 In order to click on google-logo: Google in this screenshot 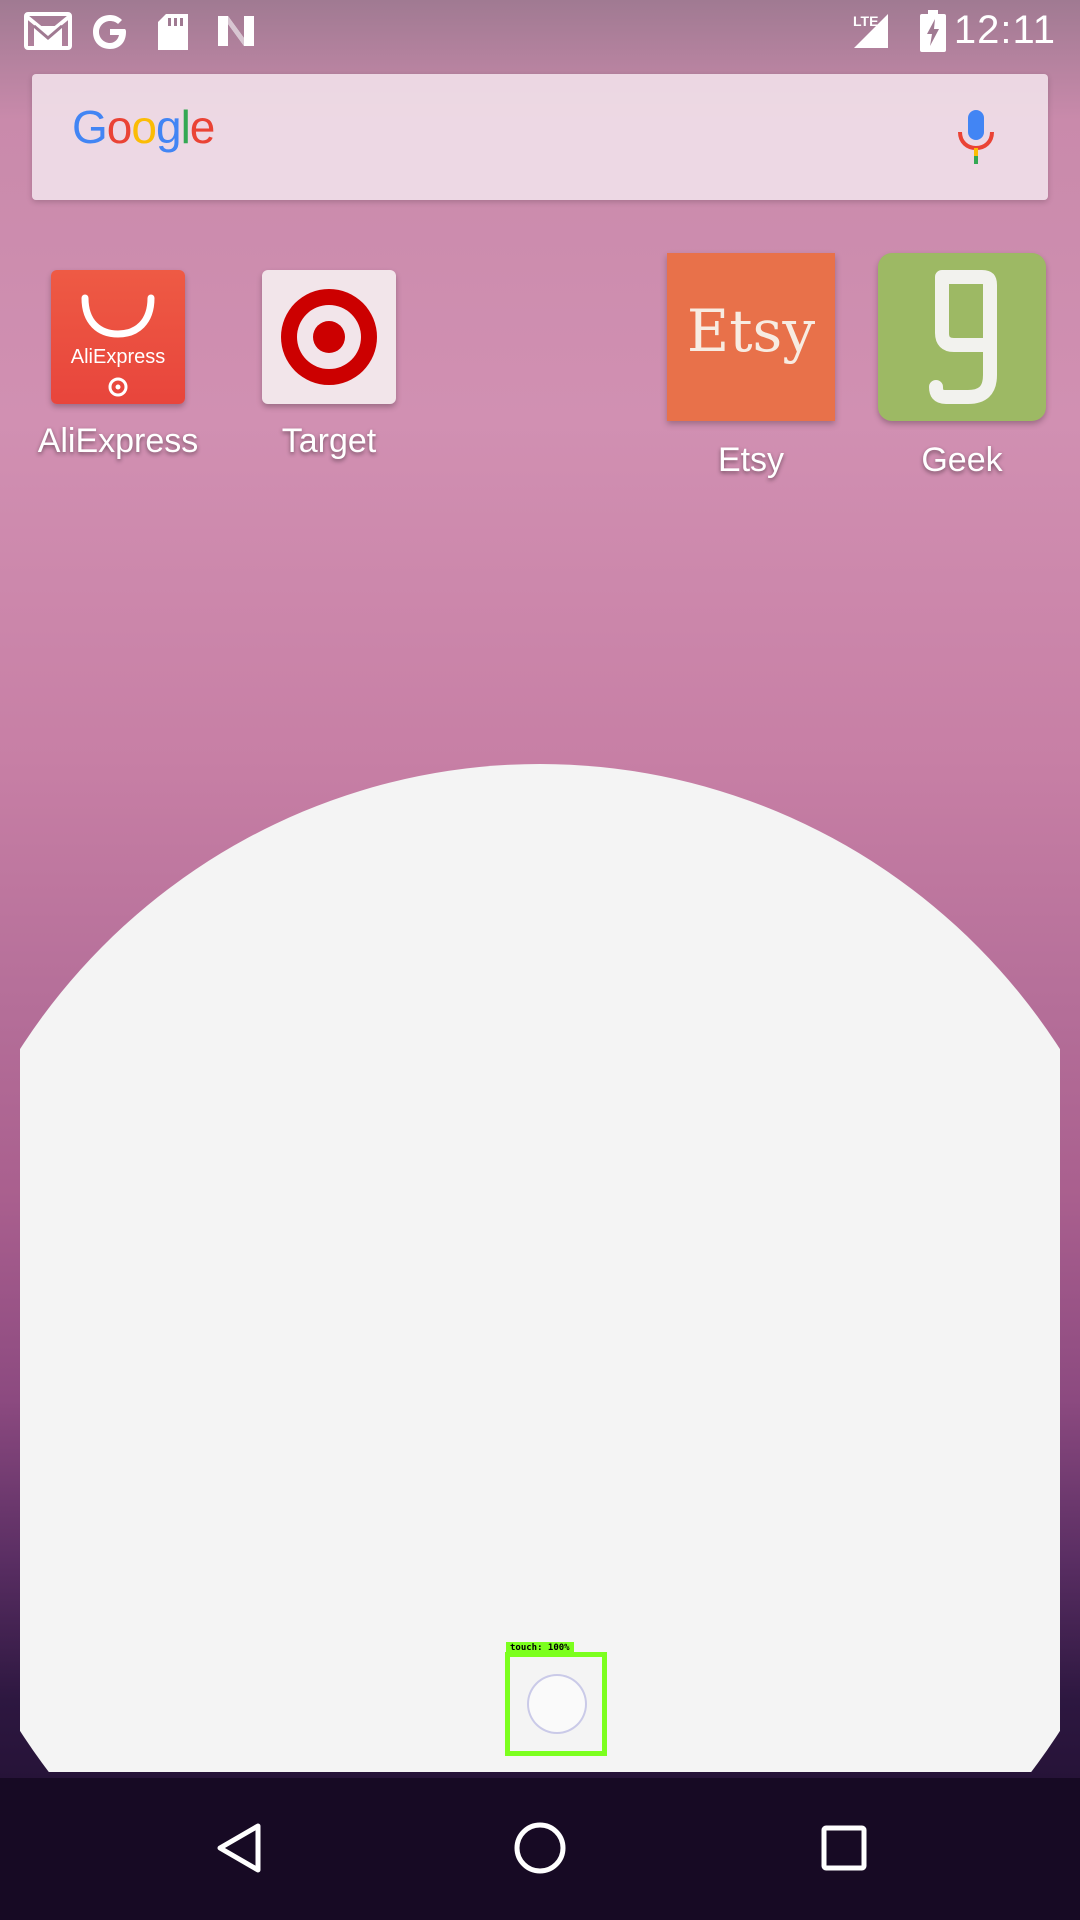, I will do `click(144, 127)`.